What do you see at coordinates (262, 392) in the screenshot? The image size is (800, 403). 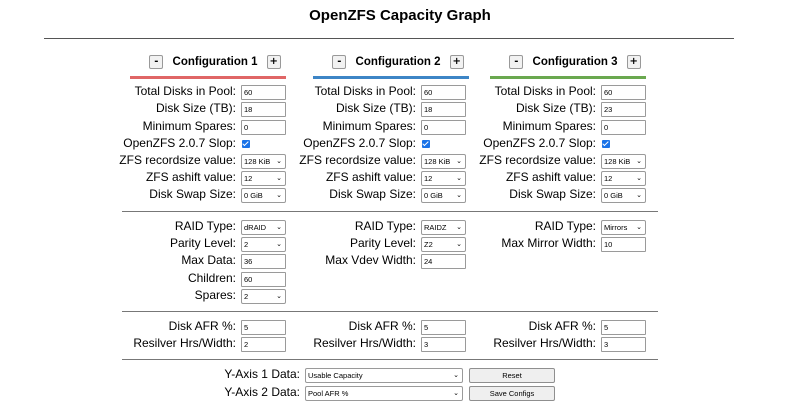 I see `y-axis-2-label: Y-Axis 2 Data:` at bounding box center [262, 392].